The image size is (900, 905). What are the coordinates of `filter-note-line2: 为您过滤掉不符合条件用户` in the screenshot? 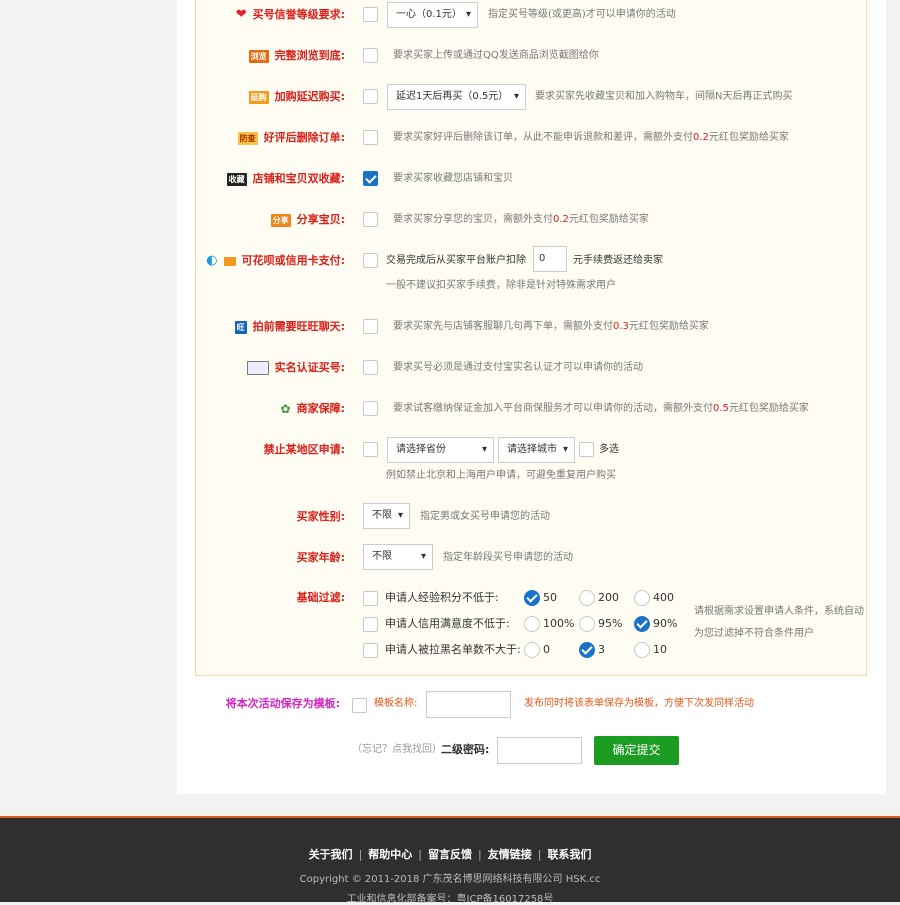 It's located at (754, 633).